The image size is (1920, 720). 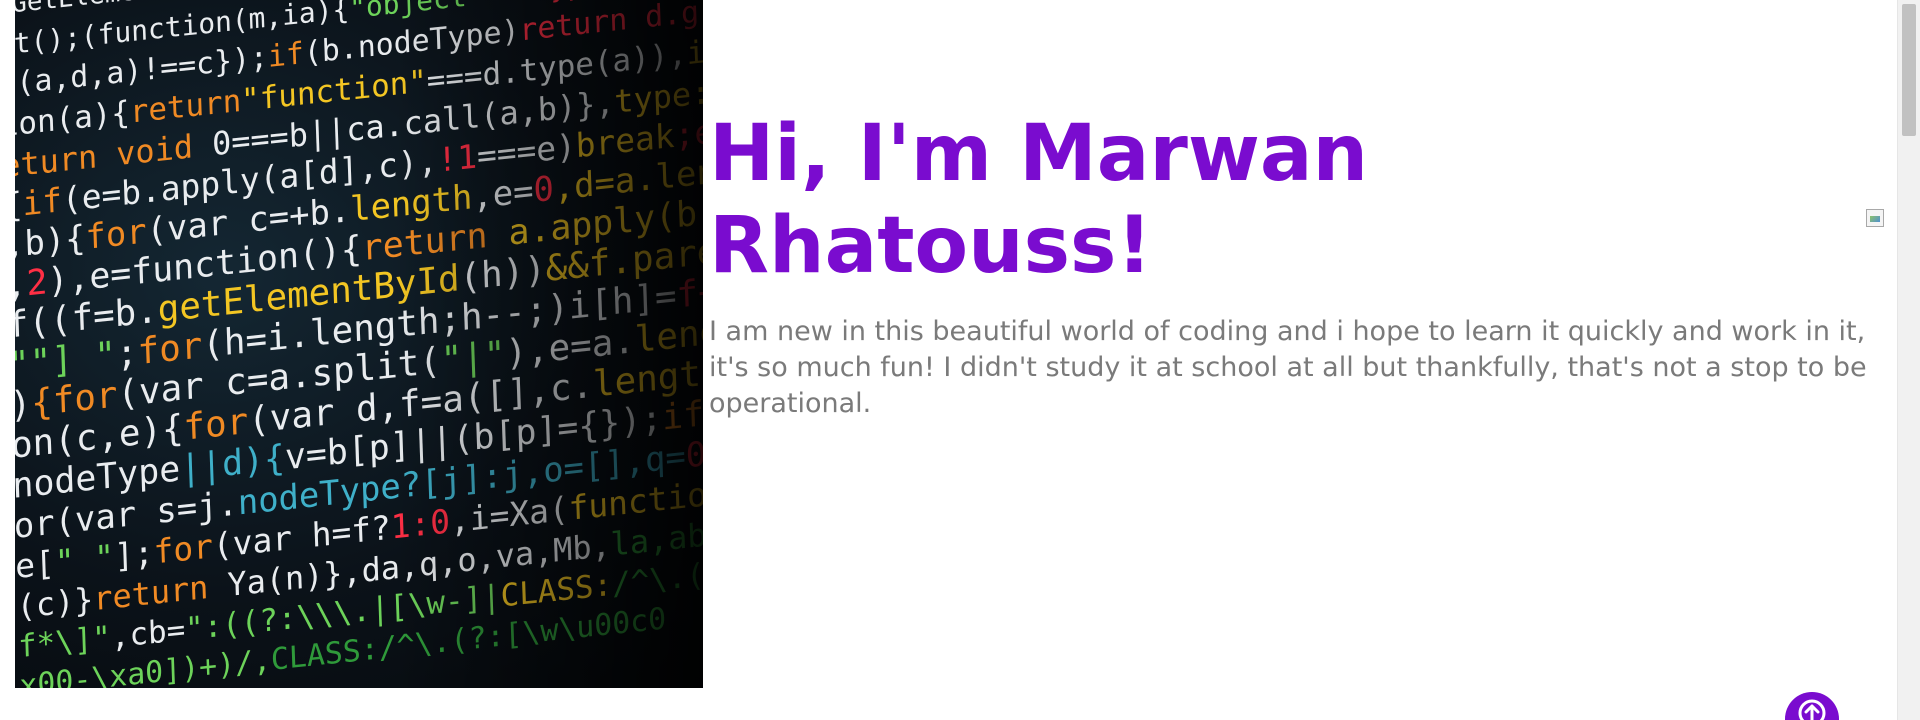 What do you see at coordinates (35, 564) in the screenshot?
I see `code-token: e[` at bounding box center [35, 564].